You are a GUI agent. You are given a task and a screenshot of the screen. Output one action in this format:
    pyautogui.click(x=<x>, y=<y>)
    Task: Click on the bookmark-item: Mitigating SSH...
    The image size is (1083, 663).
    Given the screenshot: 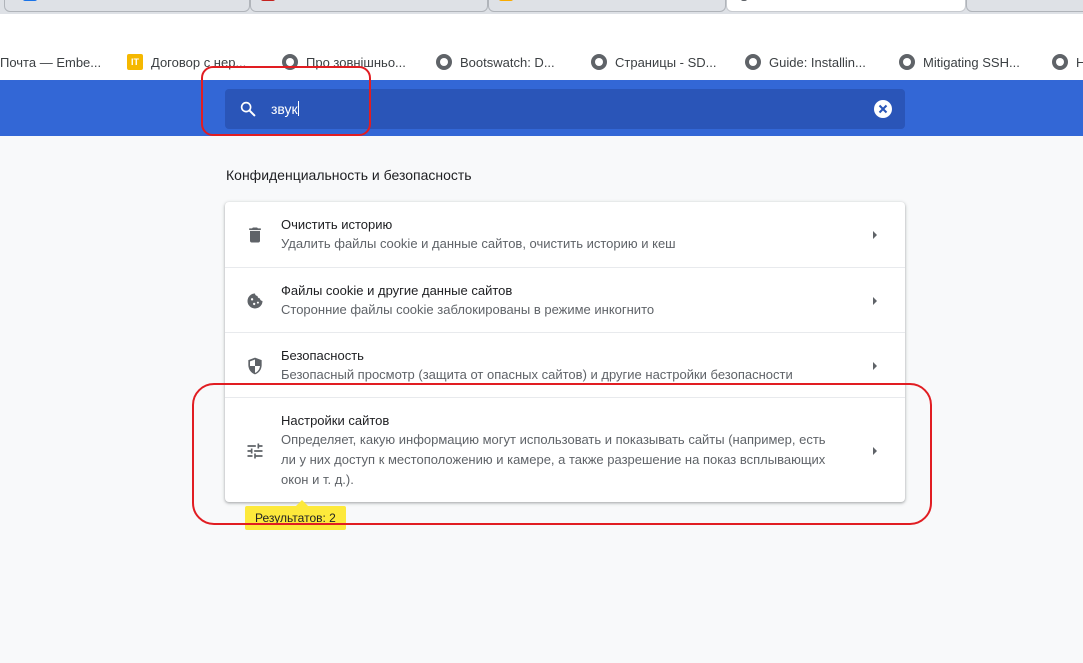 What is the action you would take?
    pyautogui.click(x=975, y=62)
    